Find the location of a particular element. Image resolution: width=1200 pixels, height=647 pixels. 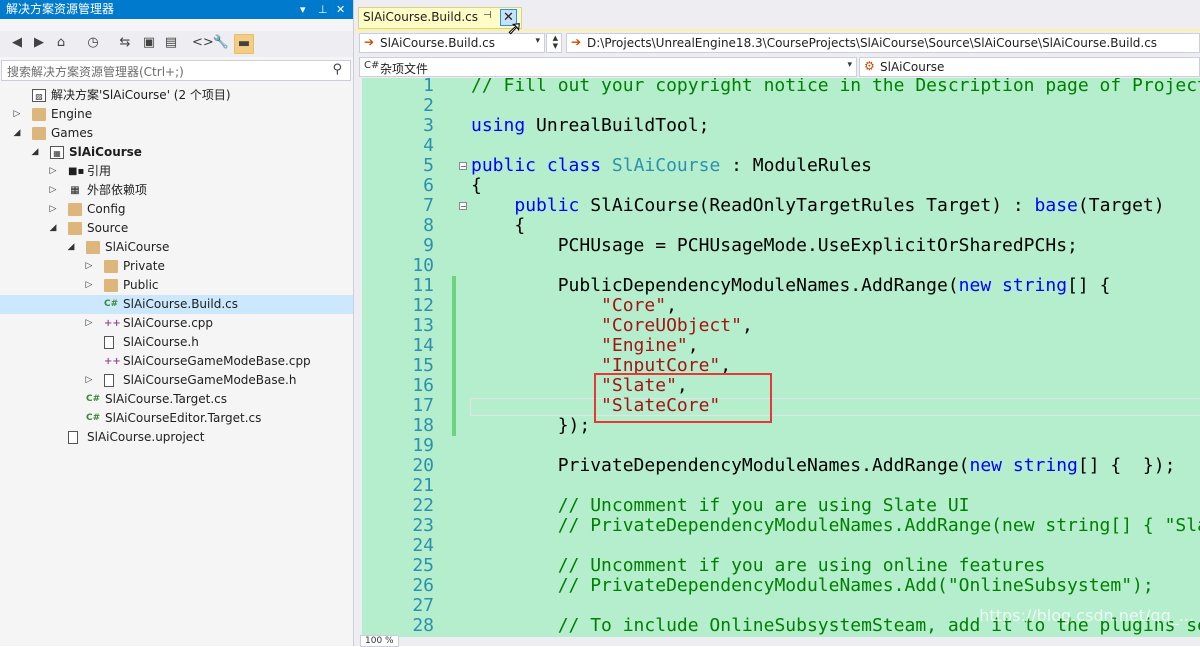

tree-item: ◢ SlAiCourse is located at coordinates (176, 247).